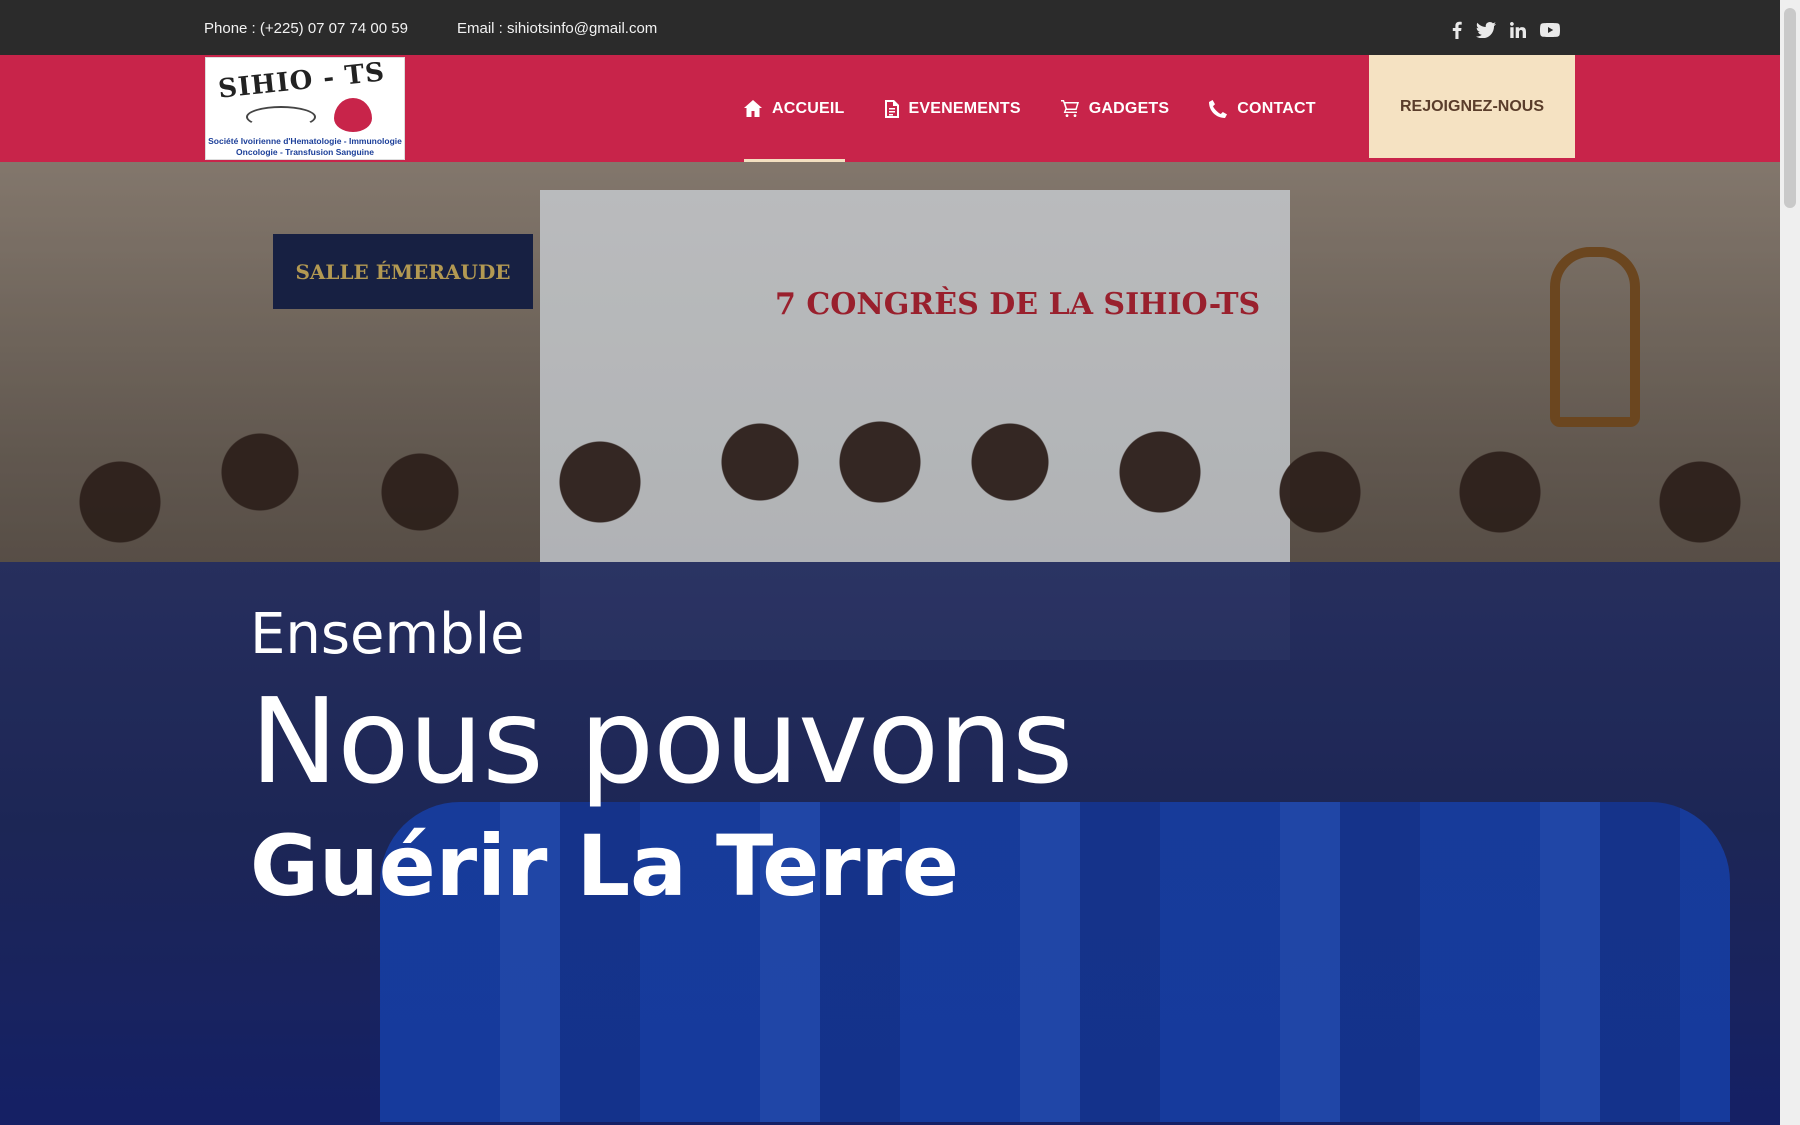 The image size is (1800, 1125). I want to click on document-icon, so click(891, 108).